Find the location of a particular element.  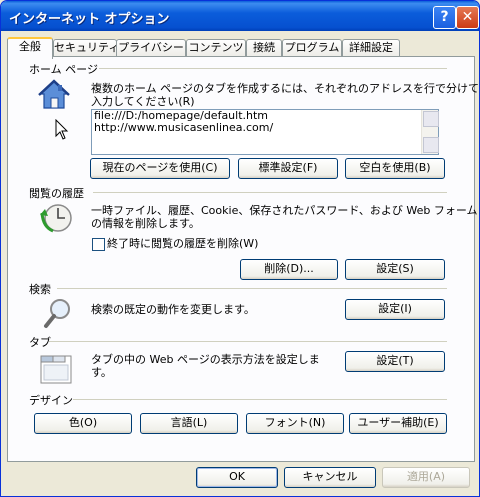

ok-button: OK is located at coordinates (237, 477).